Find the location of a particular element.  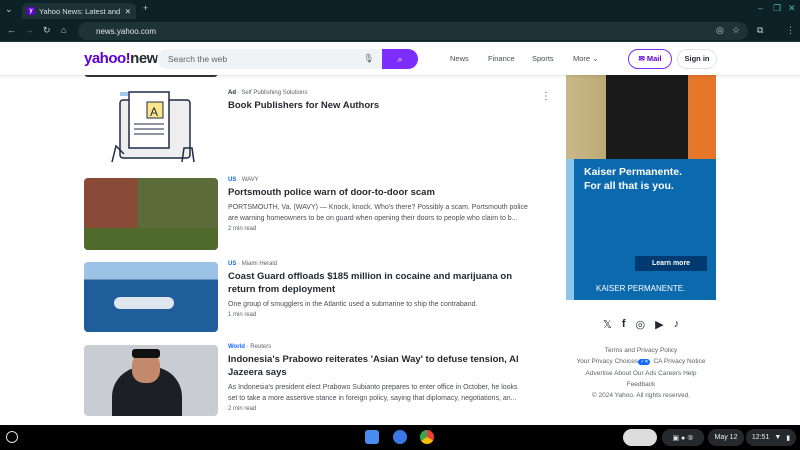

microphone-icon: 🎙 is located at coordinates (368, 58).